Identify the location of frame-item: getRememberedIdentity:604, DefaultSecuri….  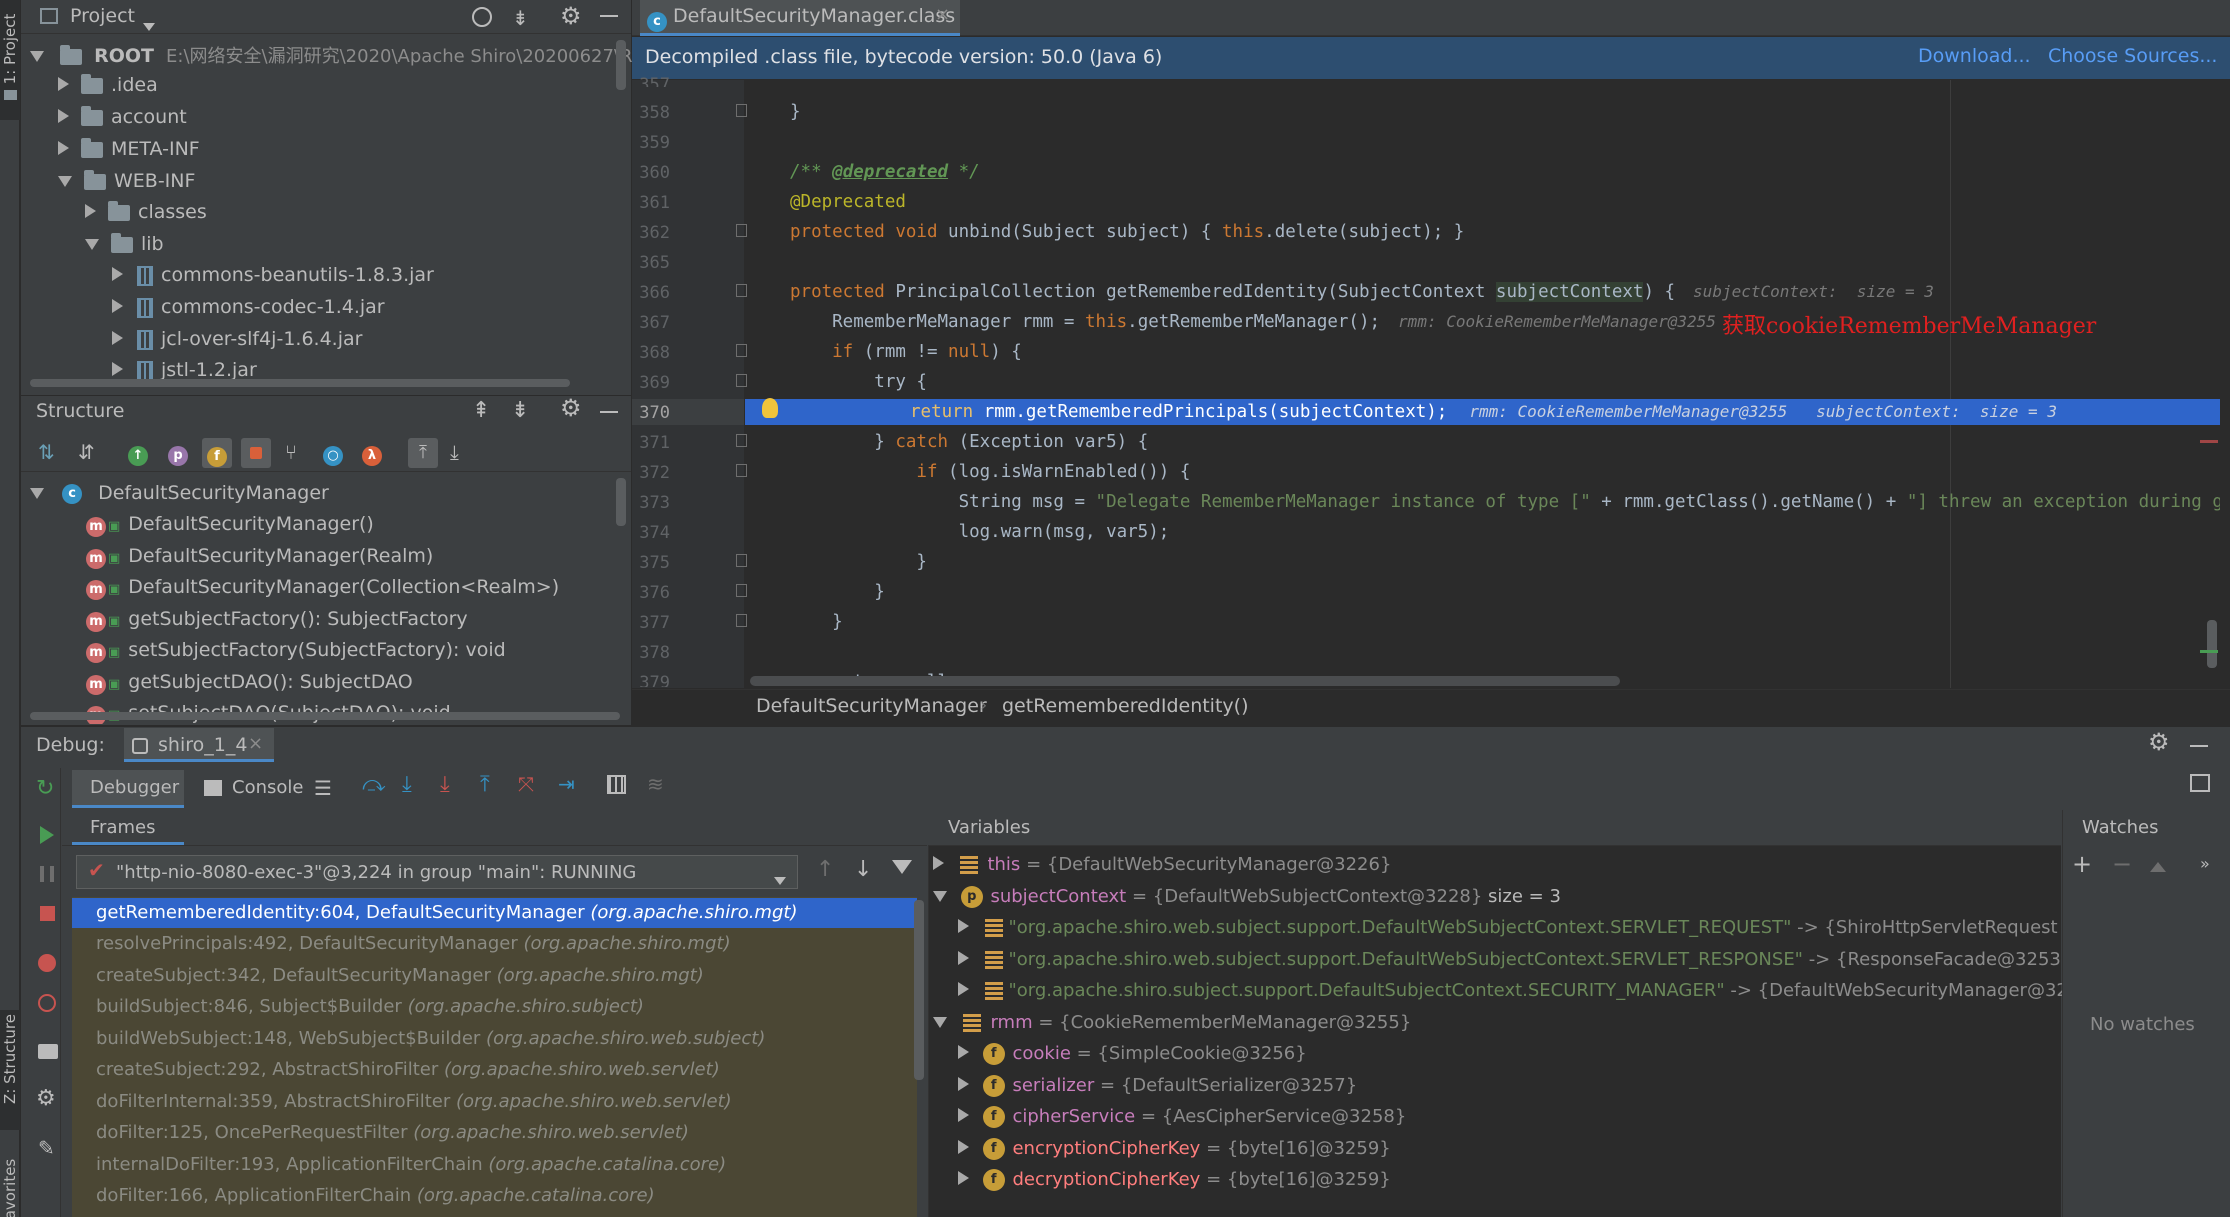
(446, 912).